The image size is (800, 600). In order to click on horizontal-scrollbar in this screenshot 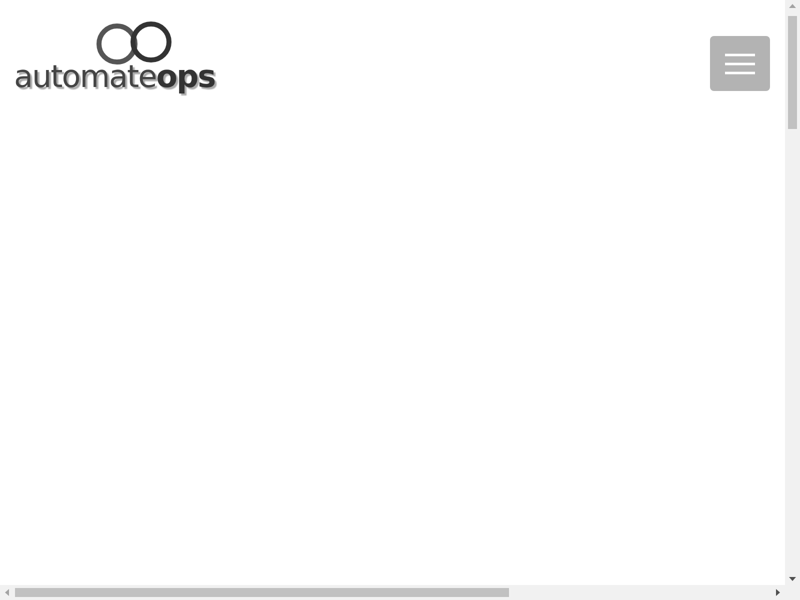, I will do `click(392, 592)`.